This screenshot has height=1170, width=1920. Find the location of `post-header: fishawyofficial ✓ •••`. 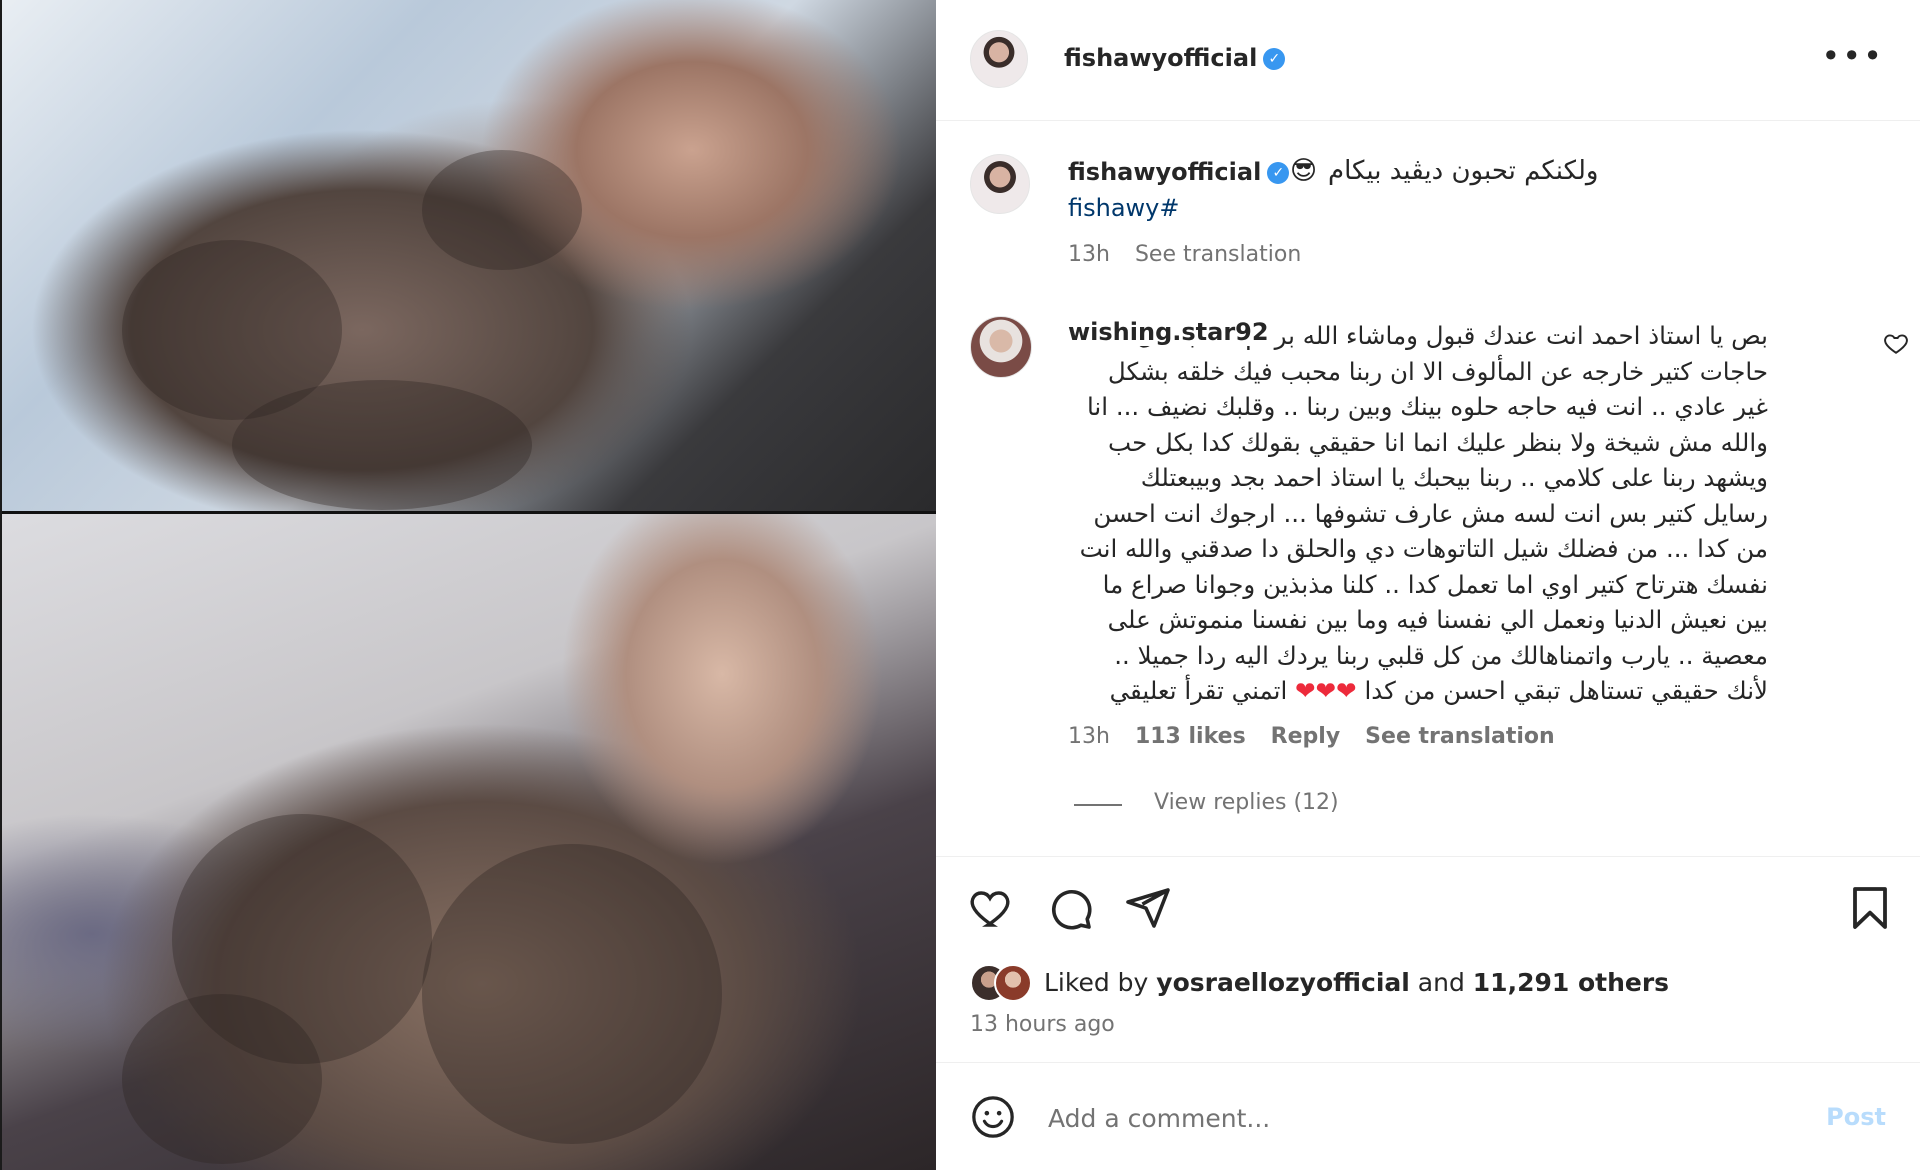

post-header: fishawyofficial ✓ ••• is located at coordinates (1428, 60).